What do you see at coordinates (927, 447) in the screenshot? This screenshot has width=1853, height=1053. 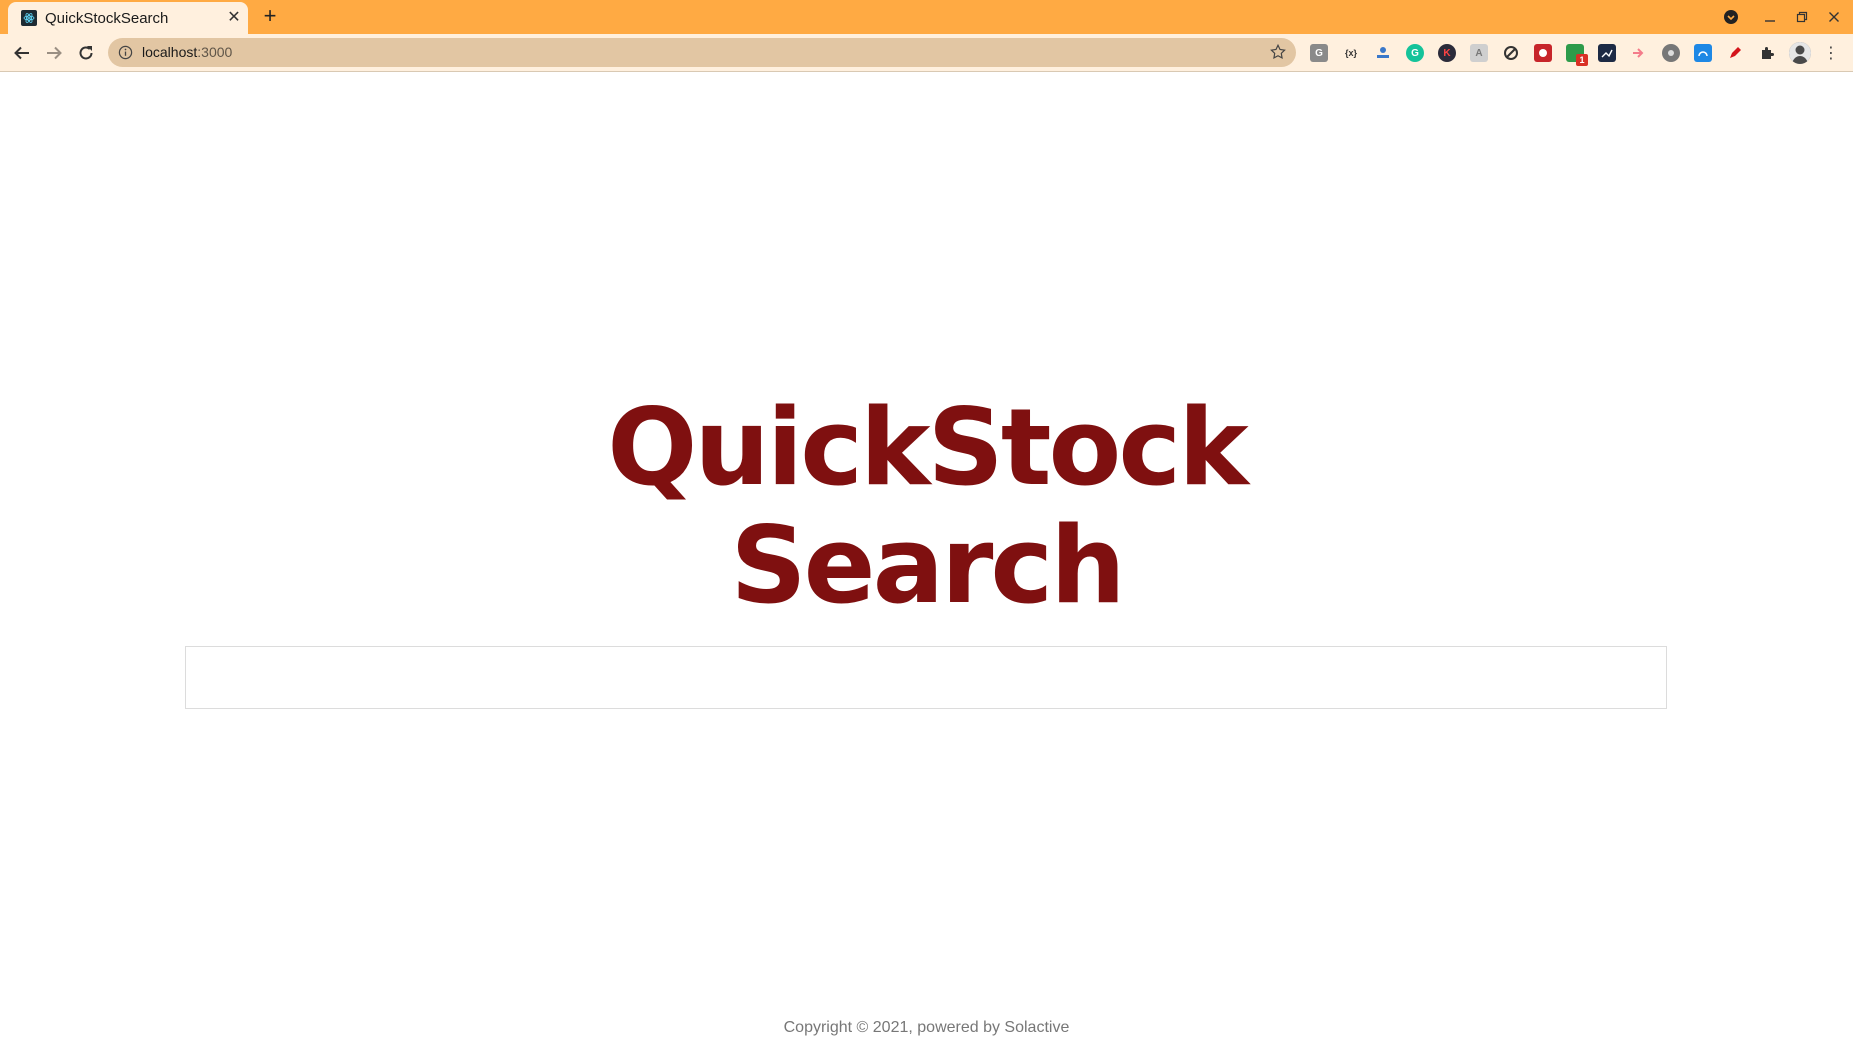 I see `page-title-line-1: QuickStock` at bounding box center [927, 447].